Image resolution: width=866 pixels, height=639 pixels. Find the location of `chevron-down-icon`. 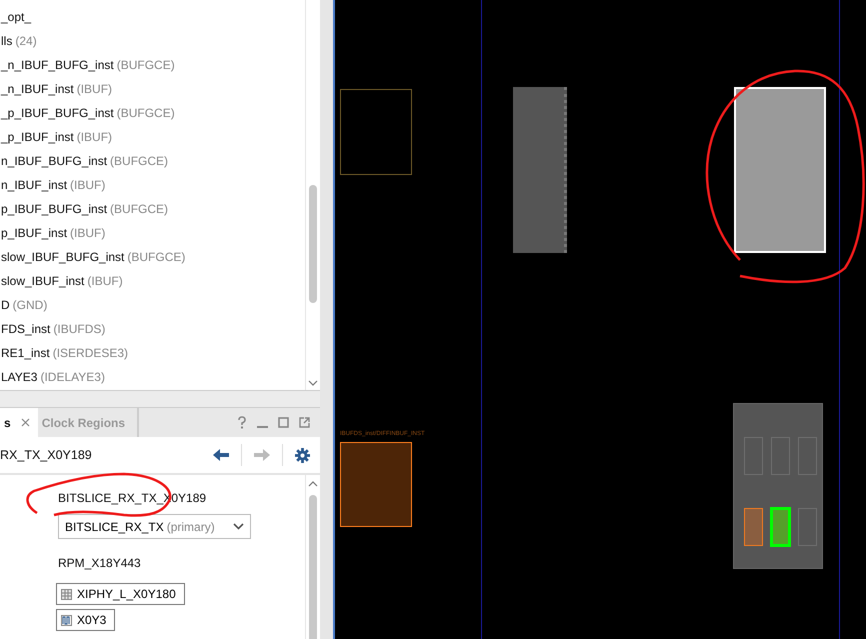

chevron-down-icon is located at coordinates (238, 526).